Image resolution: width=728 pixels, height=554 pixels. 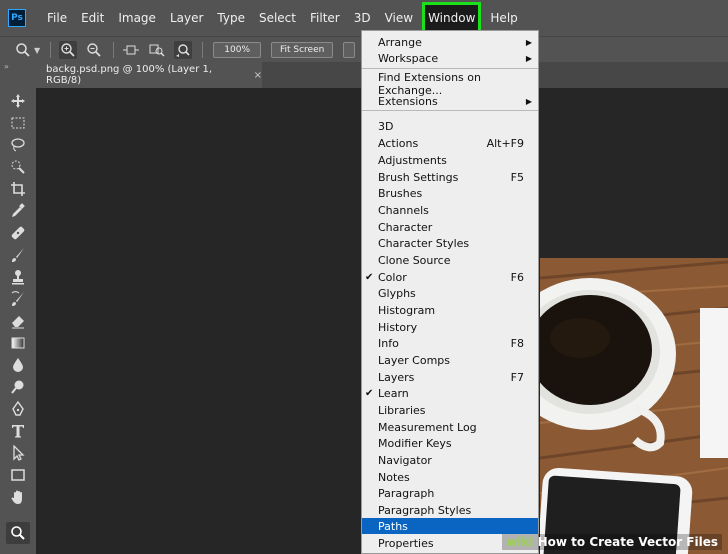 What do you see at coordinates (450, 277) in the screenshot?
I see `menu-item-color: ✔ Color F6` at bounding box center [450, 277].